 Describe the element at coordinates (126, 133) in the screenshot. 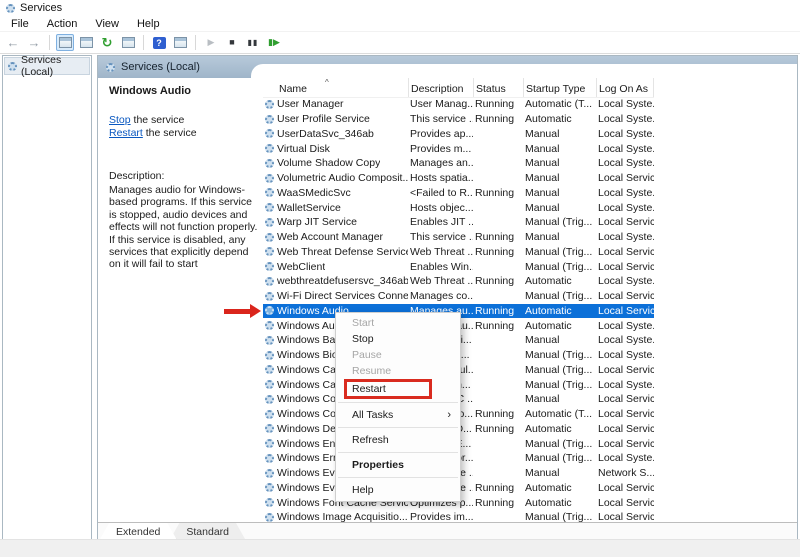

I see `restart-service-link: Restart` at that location.